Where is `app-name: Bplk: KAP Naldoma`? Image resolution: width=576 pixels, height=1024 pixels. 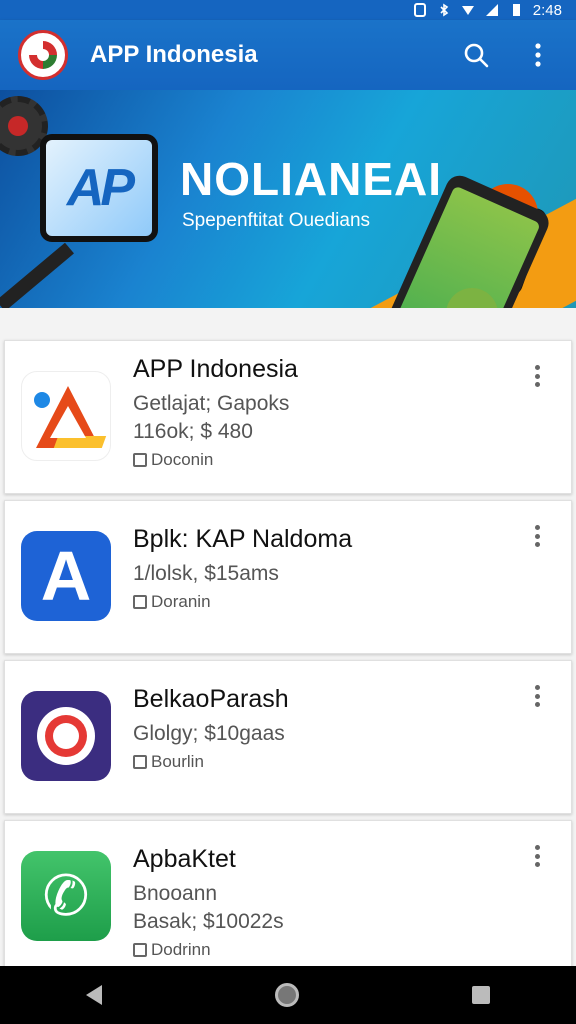
app-name: Bplk: KAP Naldoma is located at coordinates (243, 539).